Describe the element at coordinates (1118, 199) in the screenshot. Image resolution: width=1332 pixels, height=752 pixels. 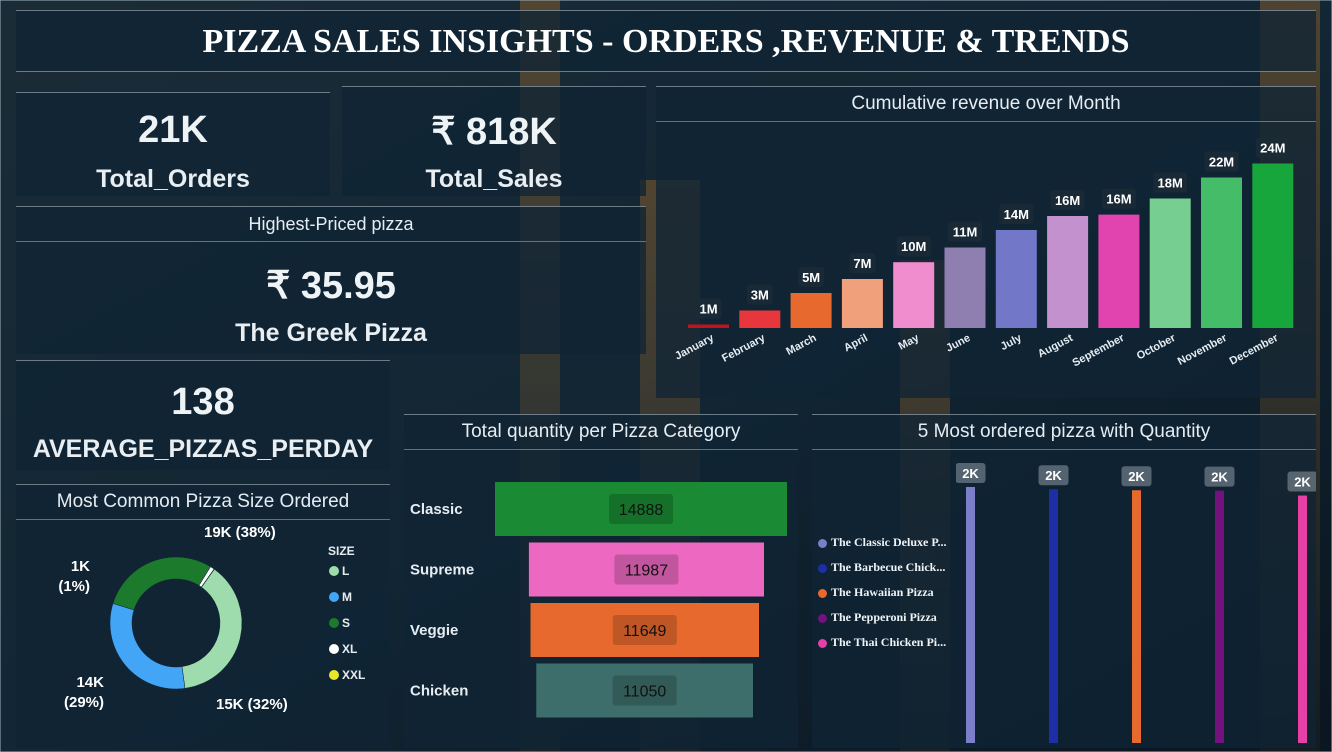
I see `revenue-data-label: 16M` at that location.